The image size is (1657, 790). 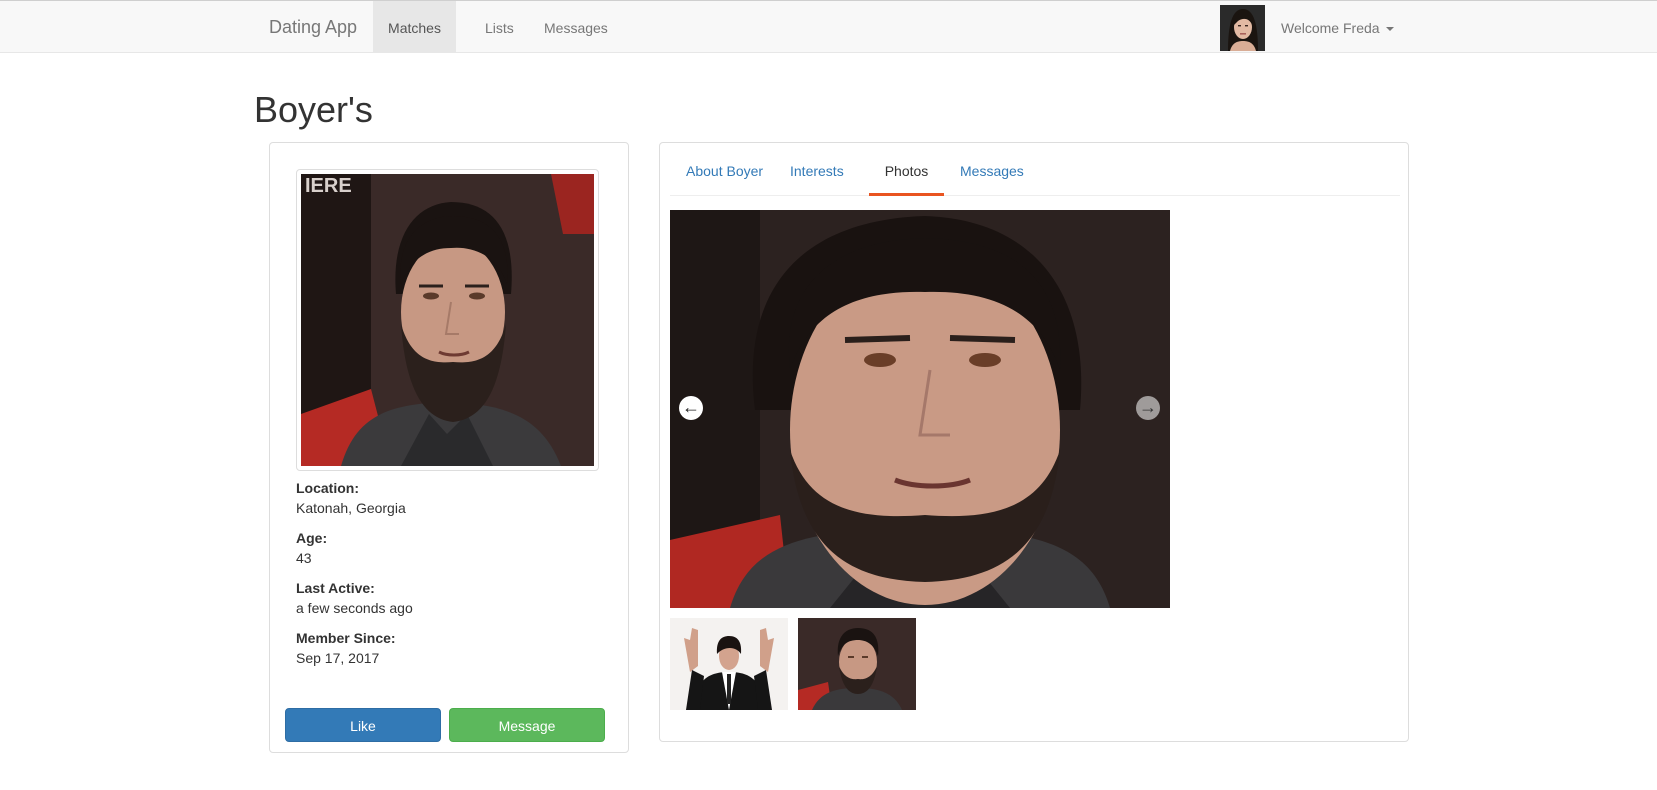 I want to click on gallery-prev-icon: ←, so click(x=691, y=408).